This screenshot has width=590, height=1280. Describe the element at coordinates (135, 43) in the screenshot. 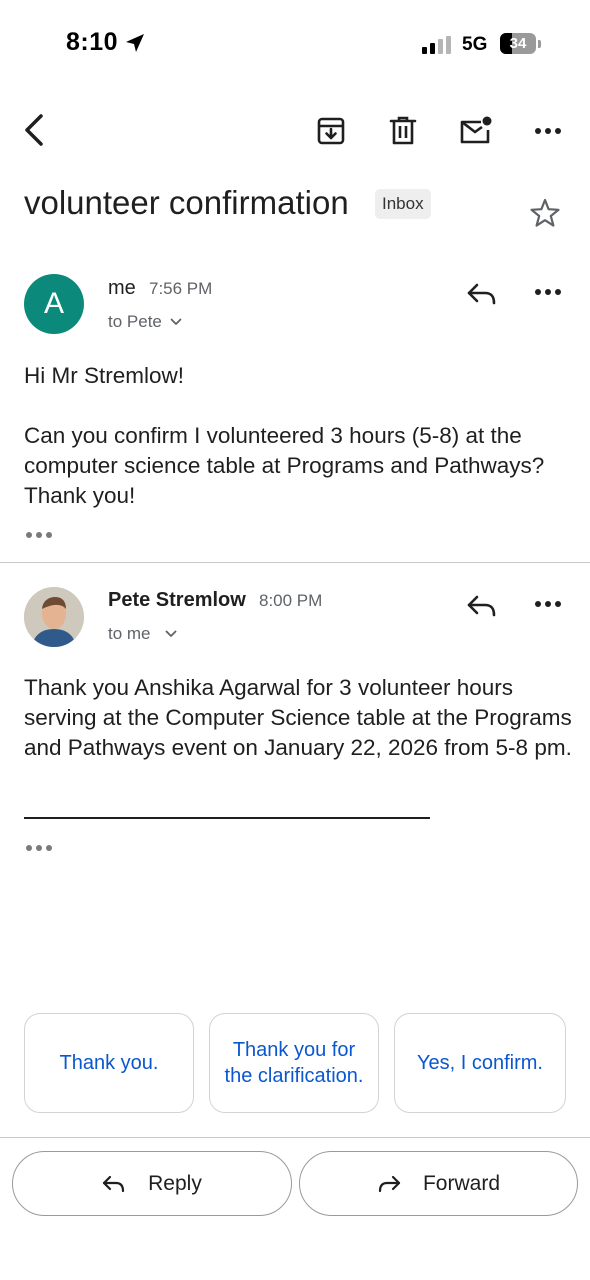

I see `location-arrow-icon` at that location.